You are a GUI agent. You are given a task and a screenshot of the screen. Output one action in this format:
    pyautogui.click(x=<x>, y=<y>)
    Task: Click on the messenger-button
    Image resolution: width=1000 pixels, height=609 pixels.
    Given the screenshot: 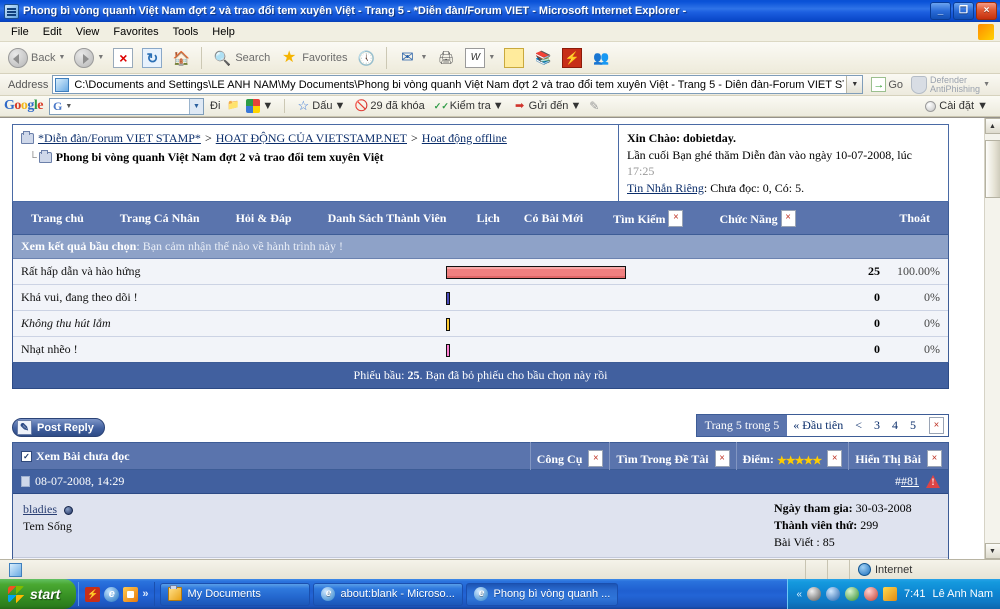 What is the action you would take?
    pyautogui.click(x=601, y=58)
    